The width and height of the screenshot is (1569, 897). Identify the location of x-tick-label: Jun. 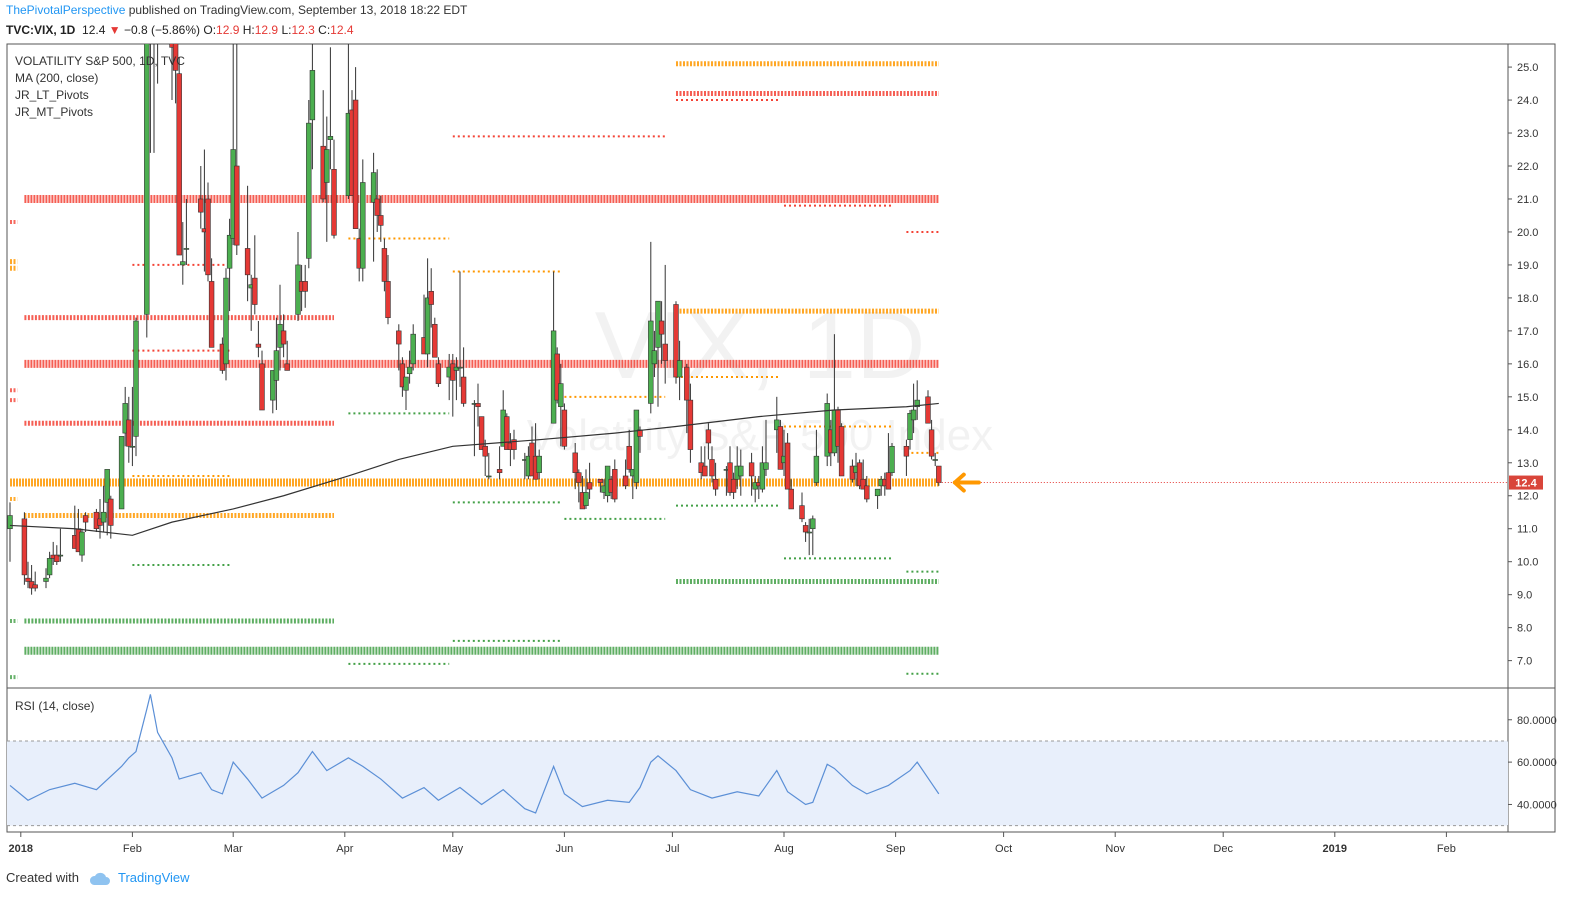
(565, 849).